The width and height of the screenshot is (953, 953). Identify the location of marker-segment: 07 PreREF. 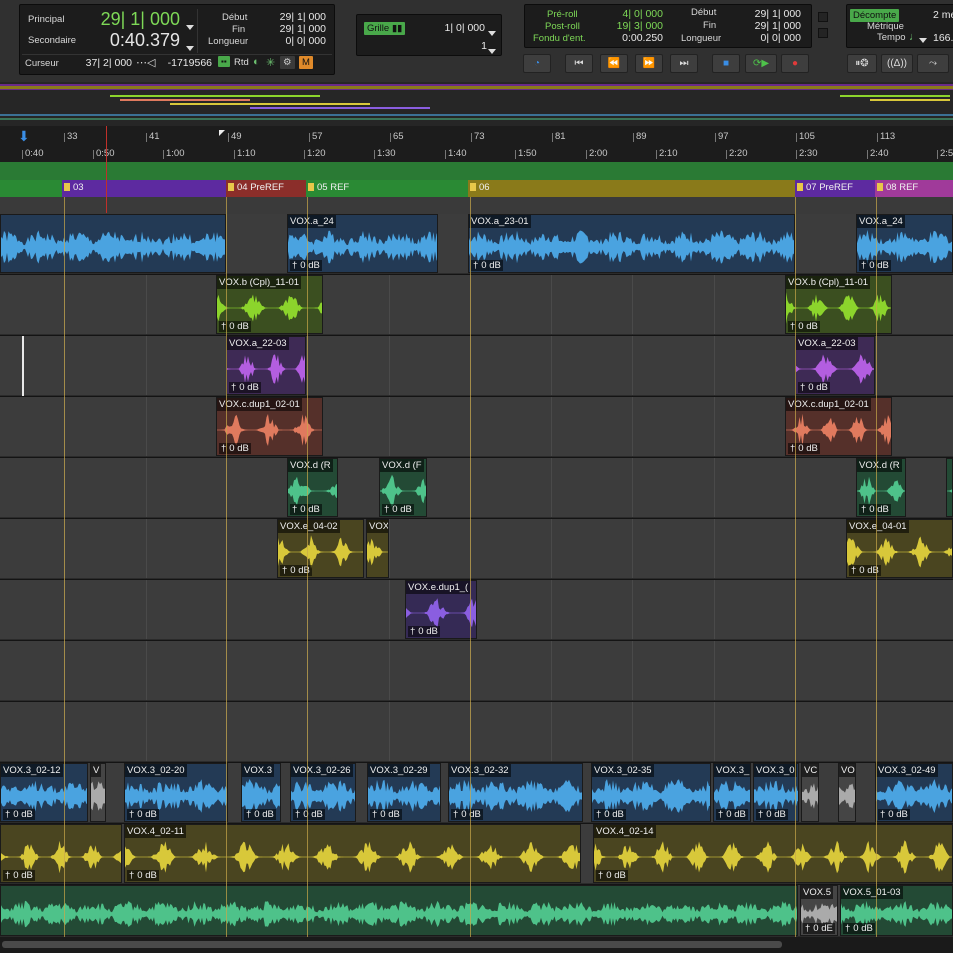
(835, 188).